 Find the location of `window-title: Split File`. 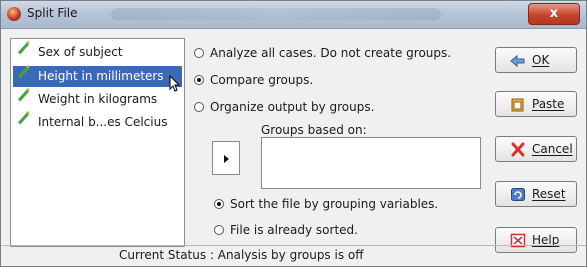

window-title: Split File is located at coordinates (52, 13).